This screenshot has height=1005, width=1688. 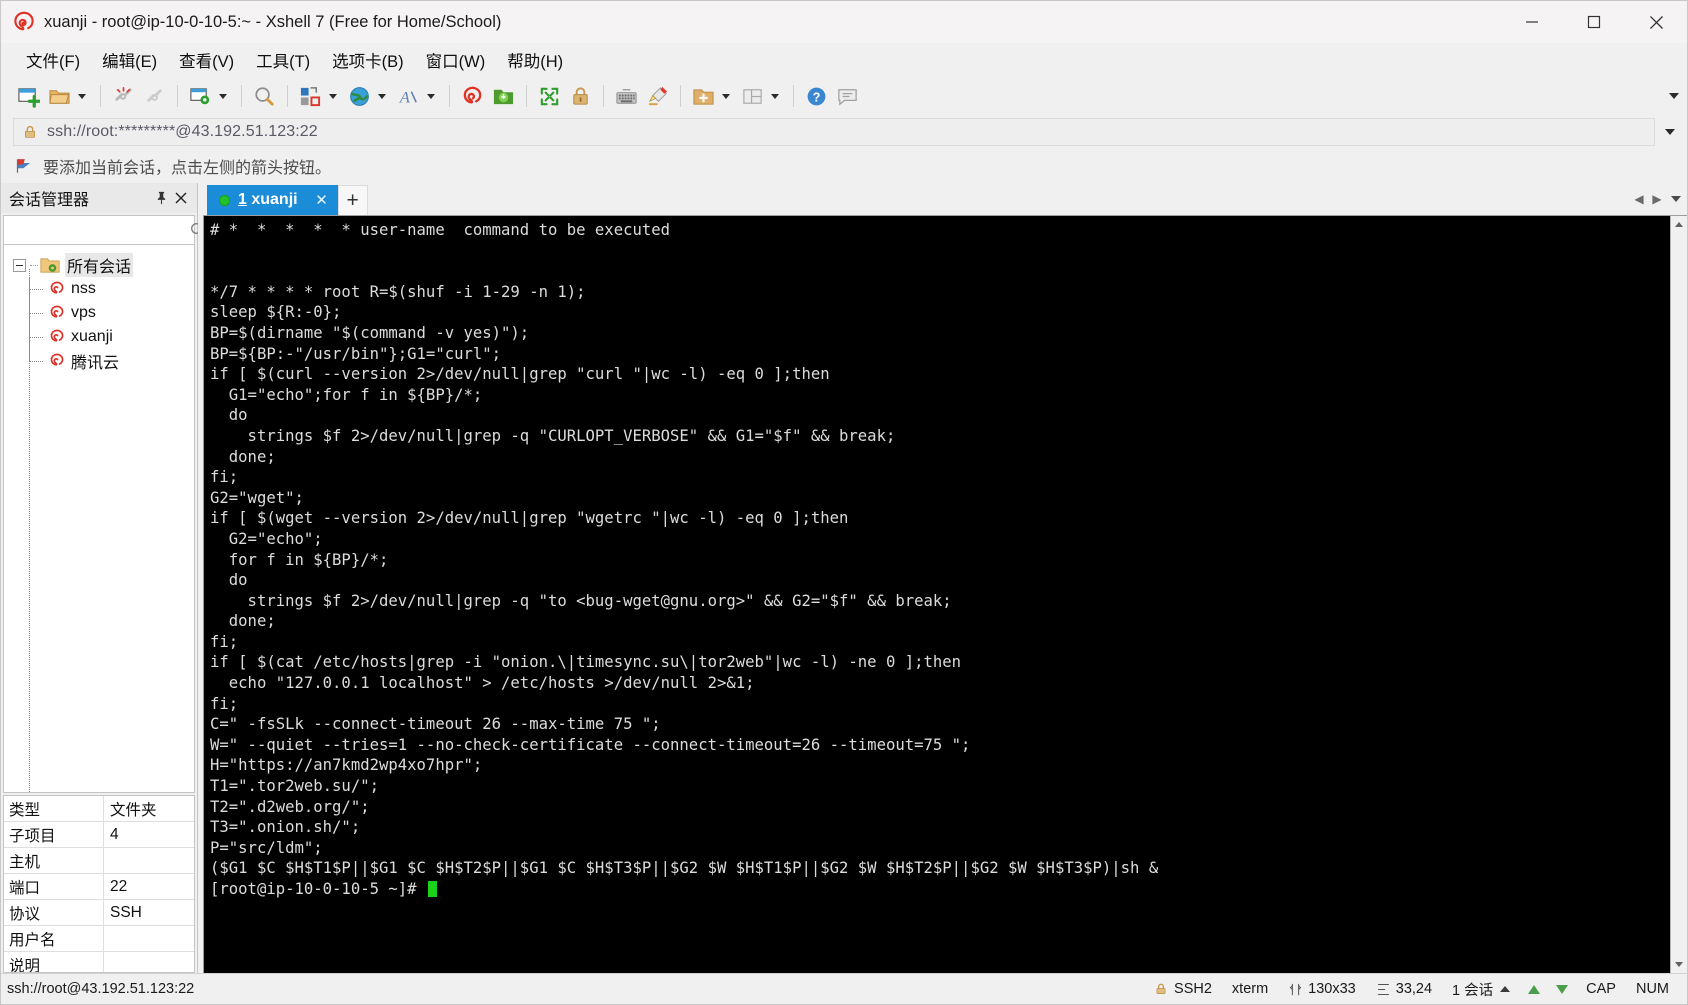 What do you see at coordinates (54, 860) in the screenshot?
I see `property-key: 主机` at bounding box center [54, 860].